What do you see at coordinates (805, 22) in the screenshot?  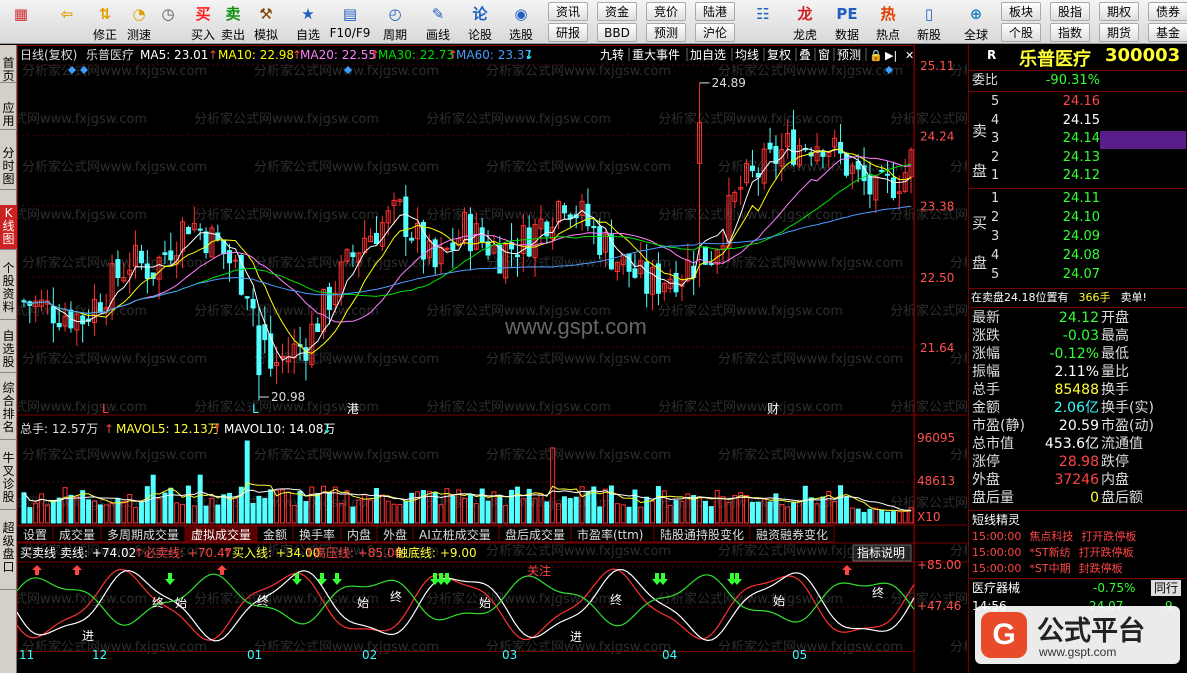 I see `toolbar-button-15: 龙龙虎` at bounding box center [805, 22].